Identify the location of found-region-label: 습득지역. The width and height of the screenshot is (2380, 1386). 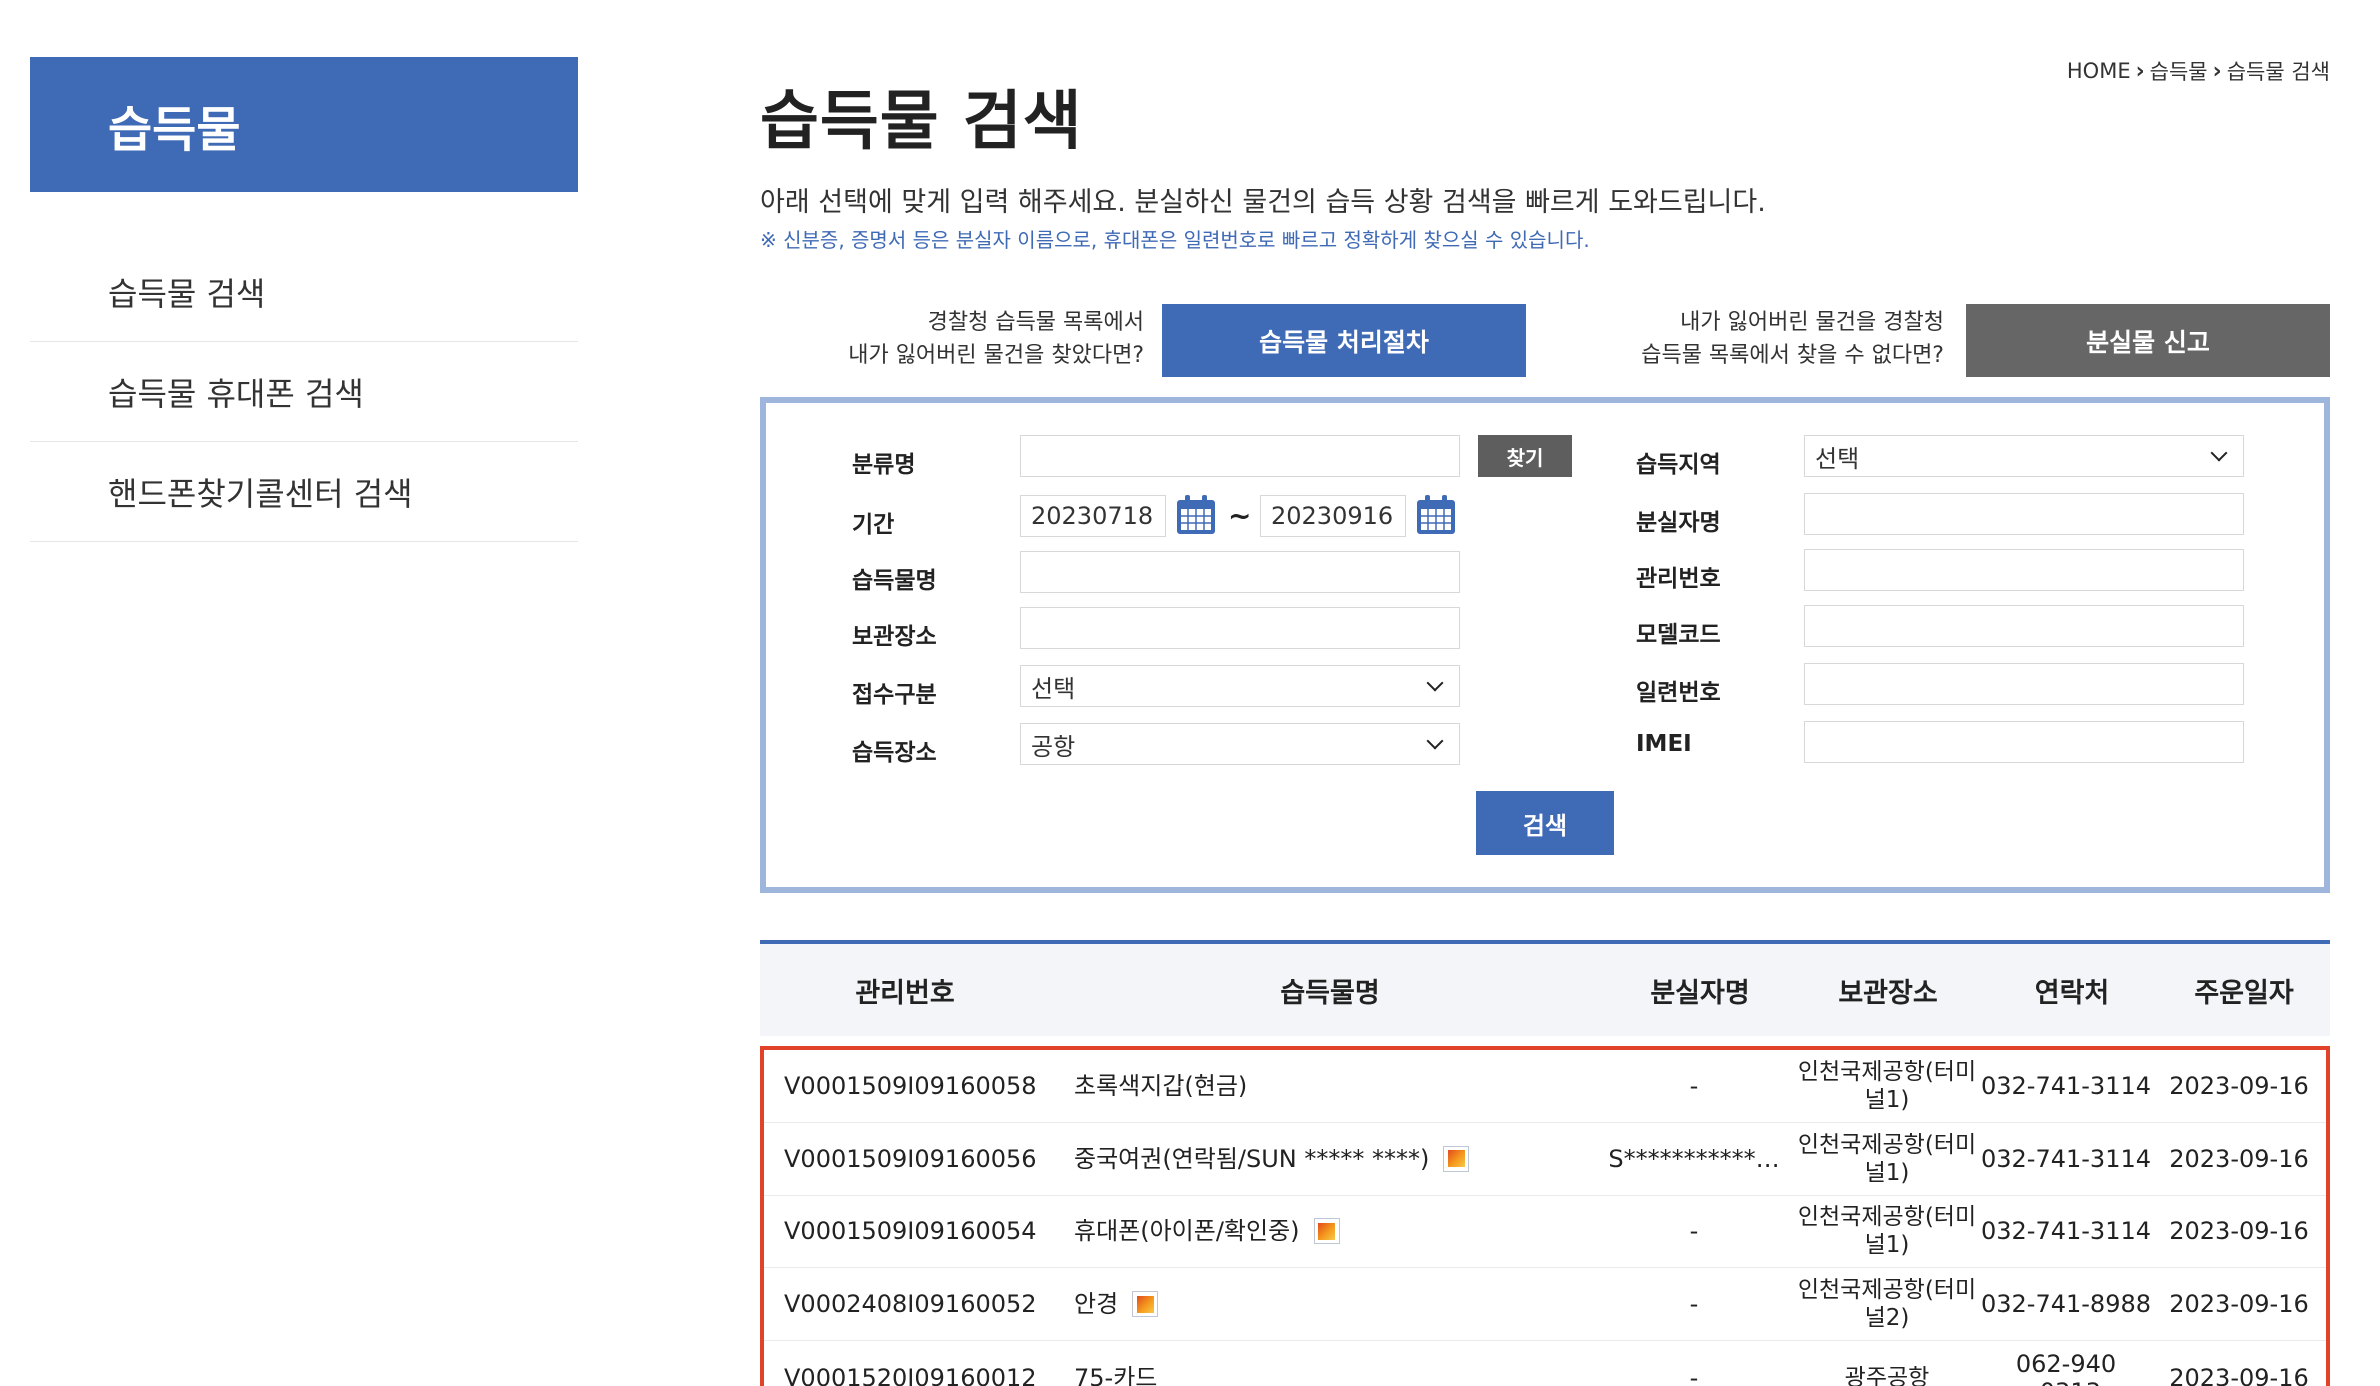
(1678, 465).